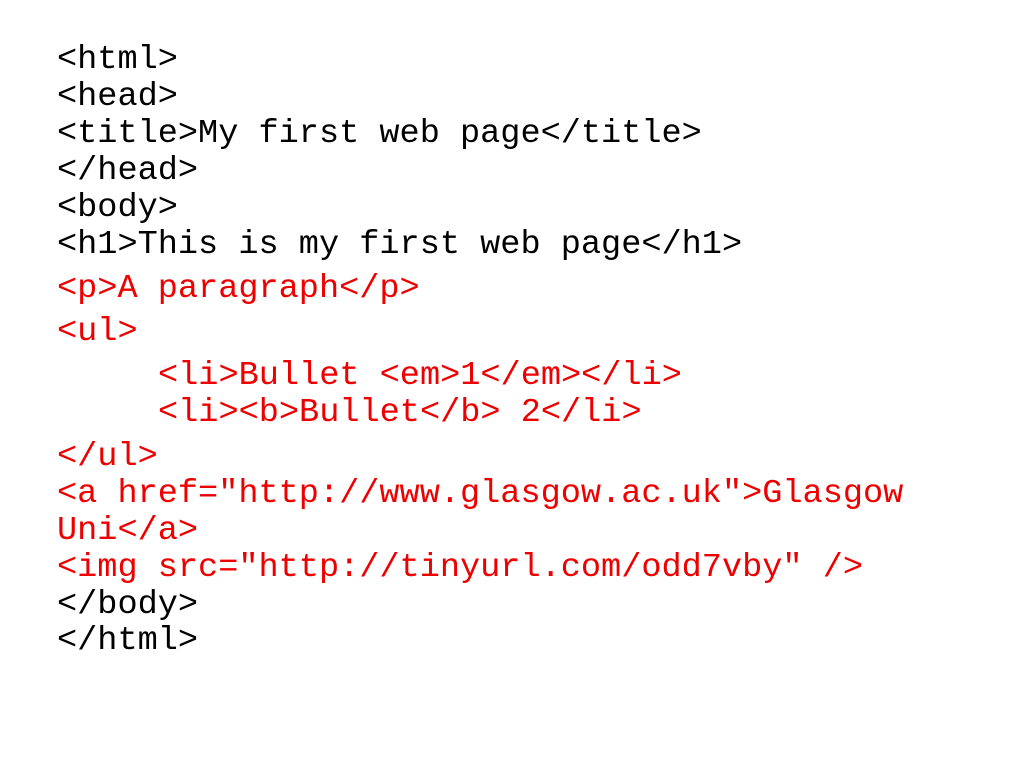  Describe the element at coordinates (107, 457) in the screenshot. I see `code-line-ul-close: </ul>` at that location.